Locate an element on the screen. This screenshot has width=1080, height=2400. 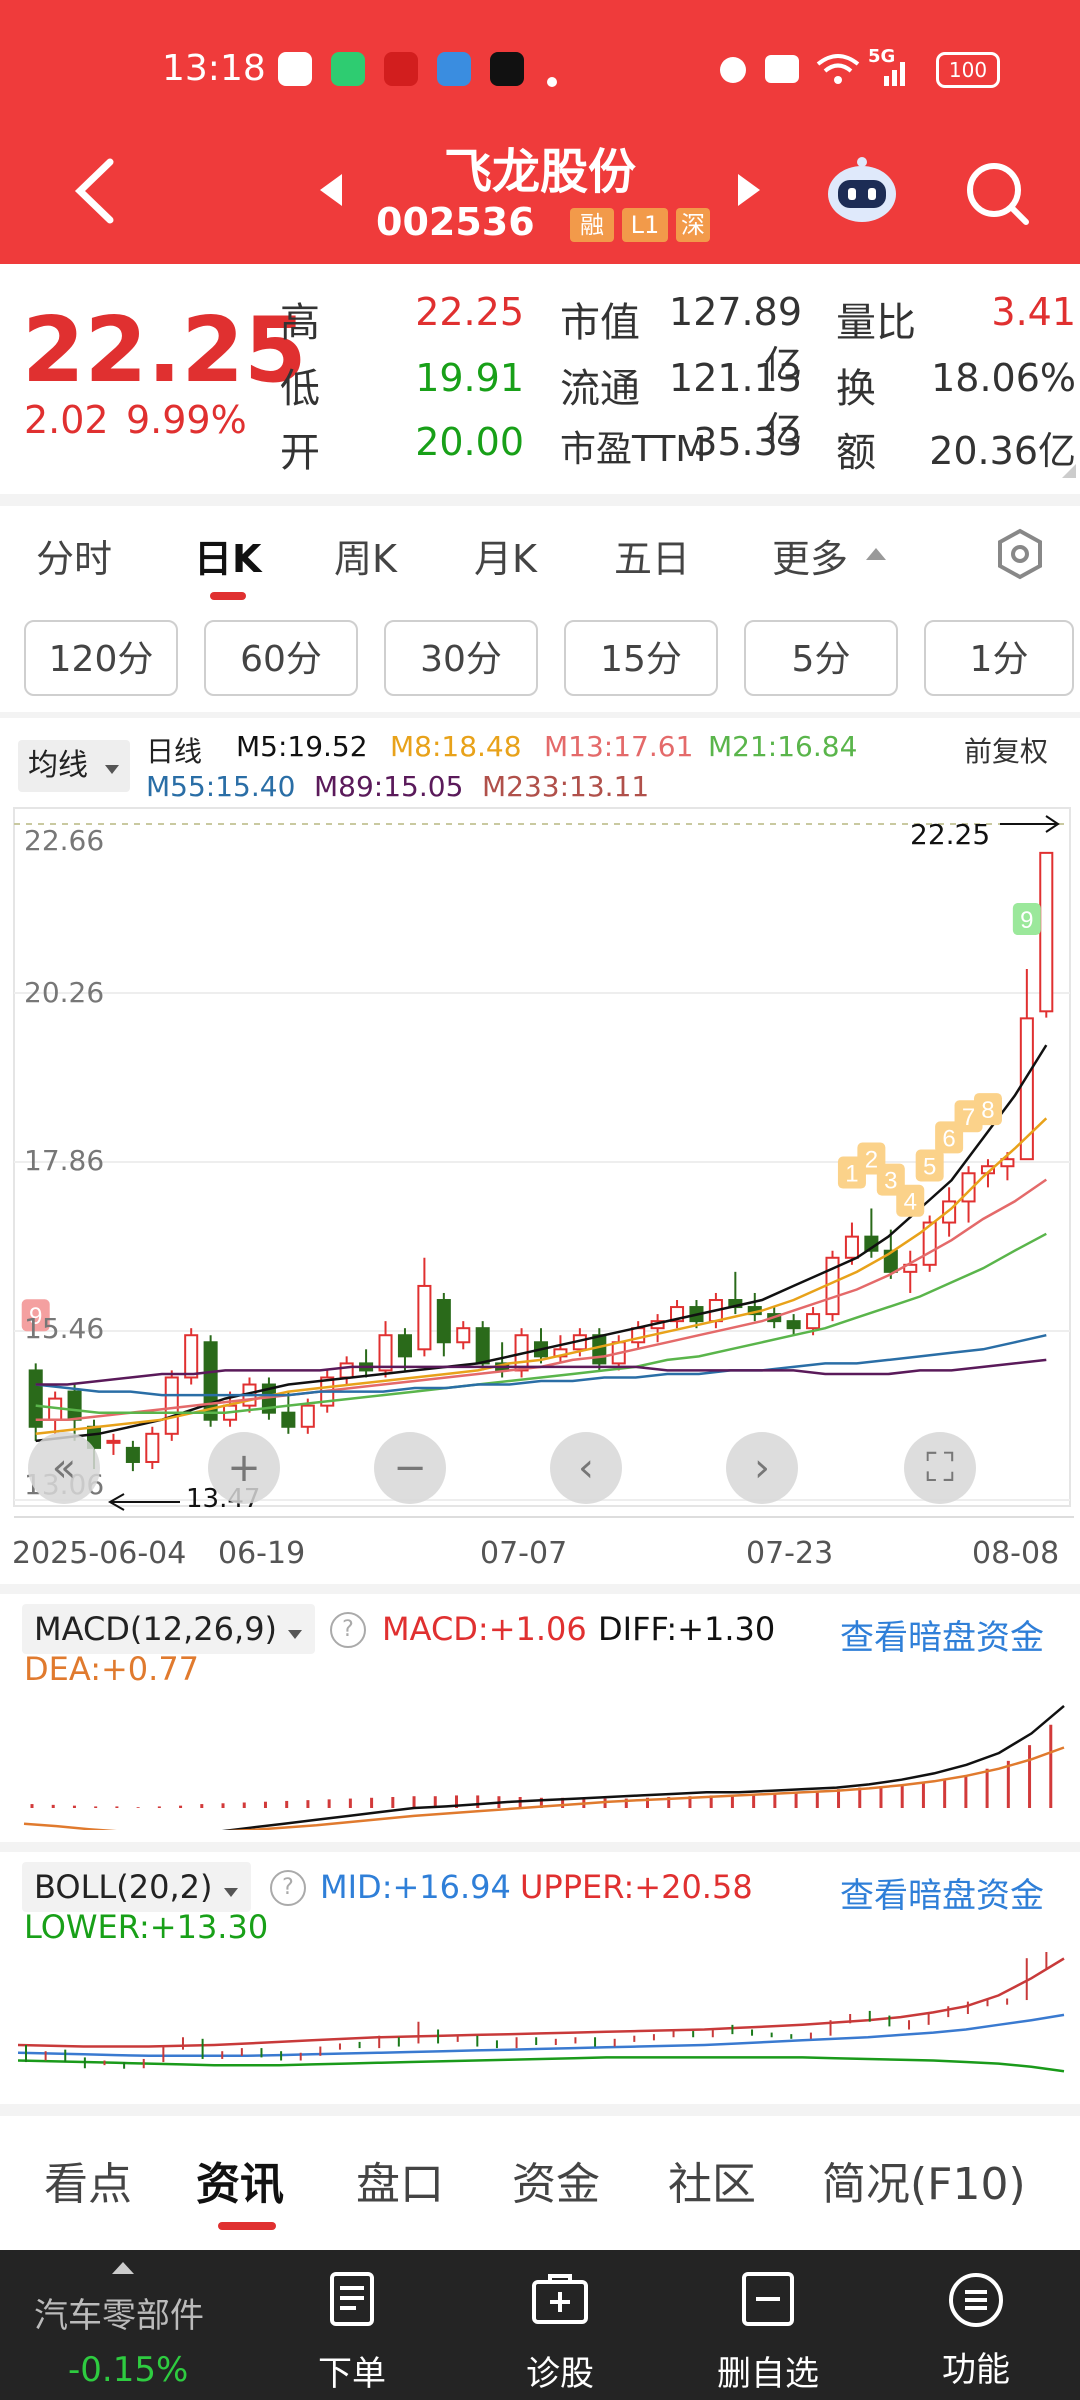
diagnose-button: 诊股 is located at coordinates (560, 2325).